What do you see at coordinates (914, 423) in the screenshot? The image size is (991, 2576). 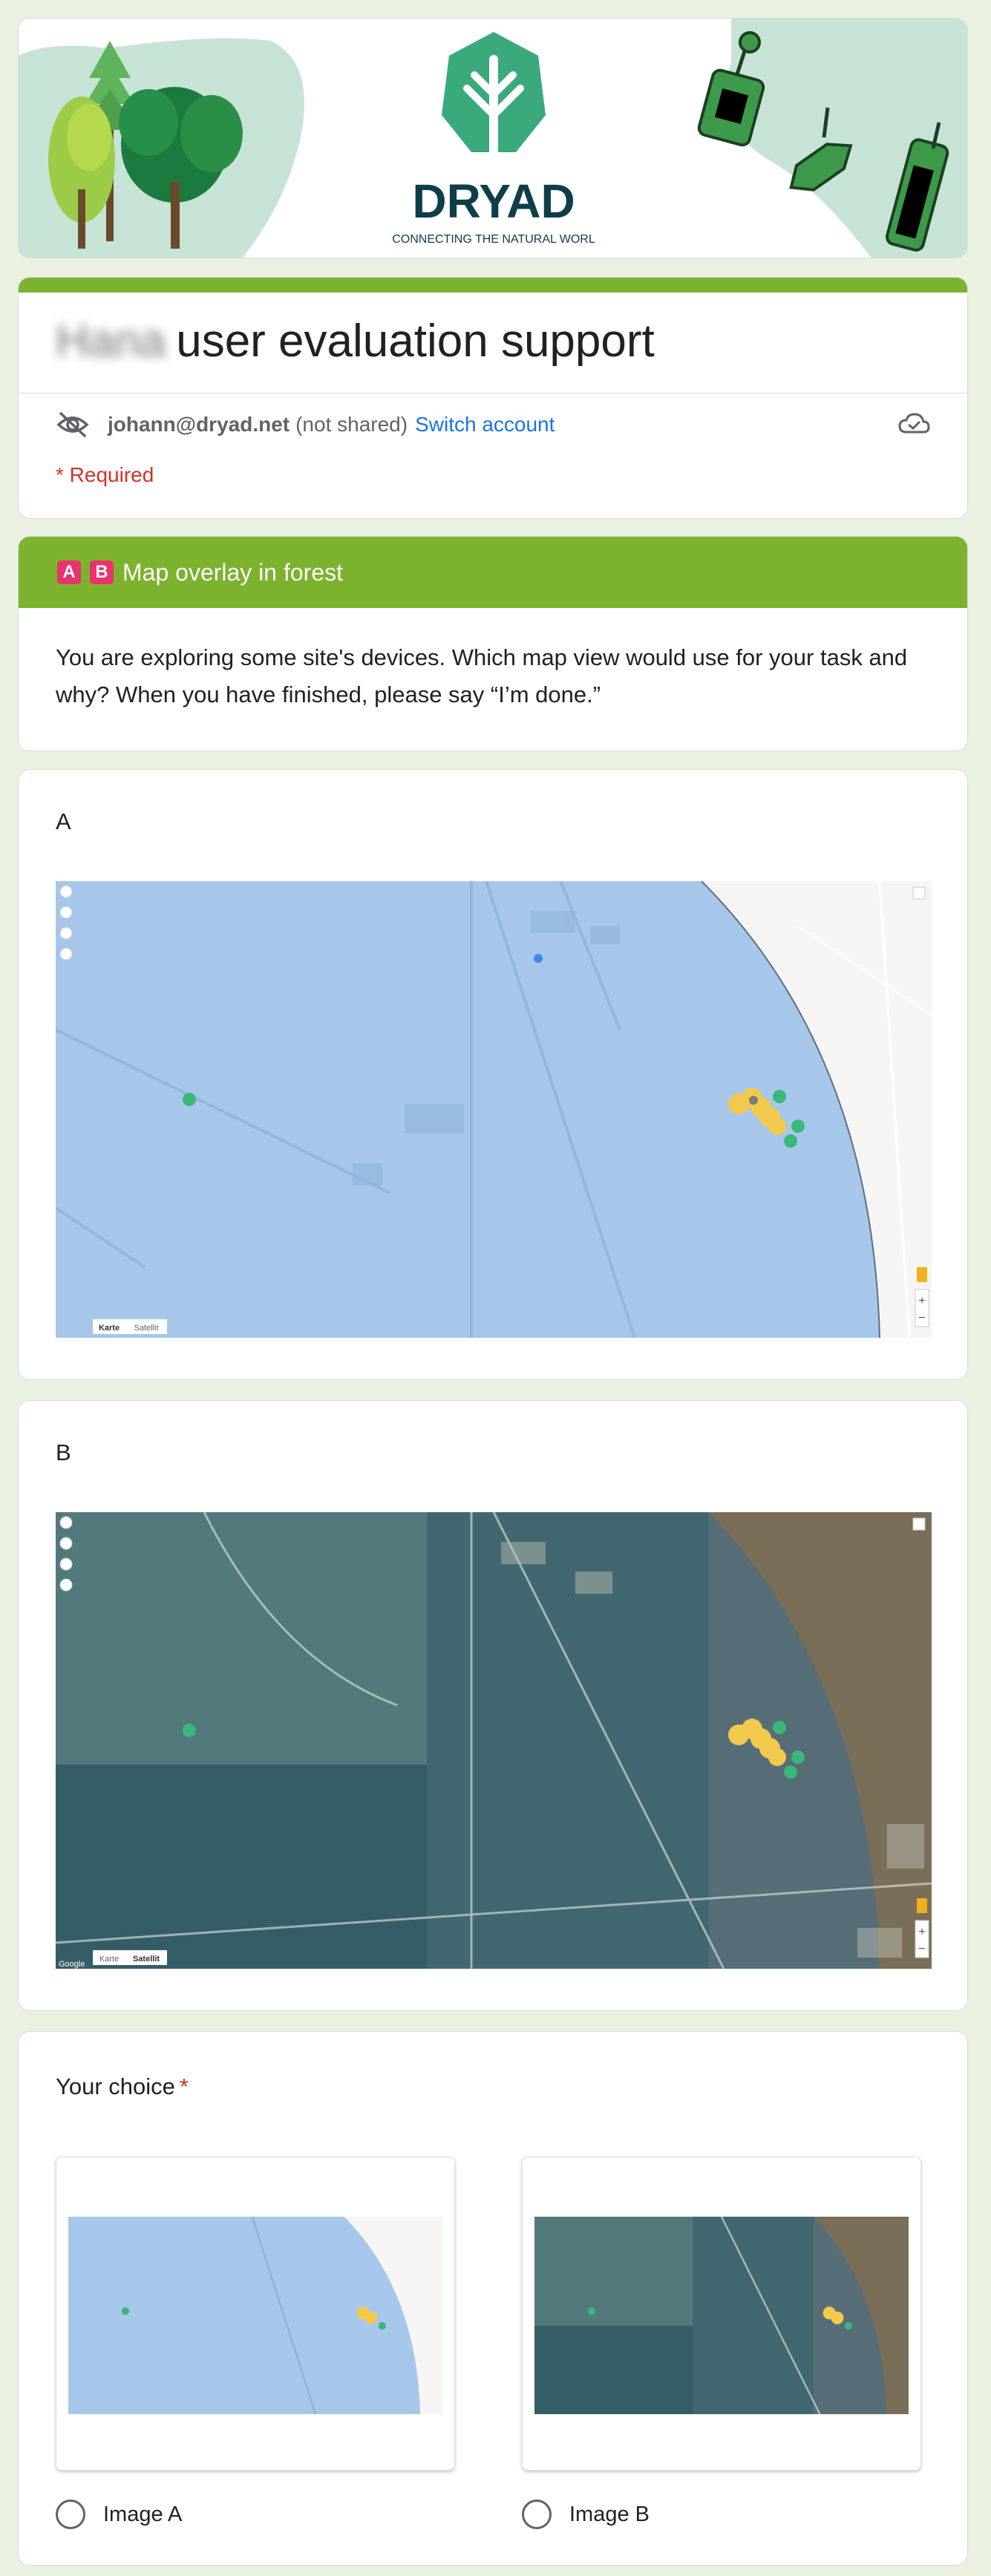 I see `cloud-saved-icon` at bounding box center [914, 423].